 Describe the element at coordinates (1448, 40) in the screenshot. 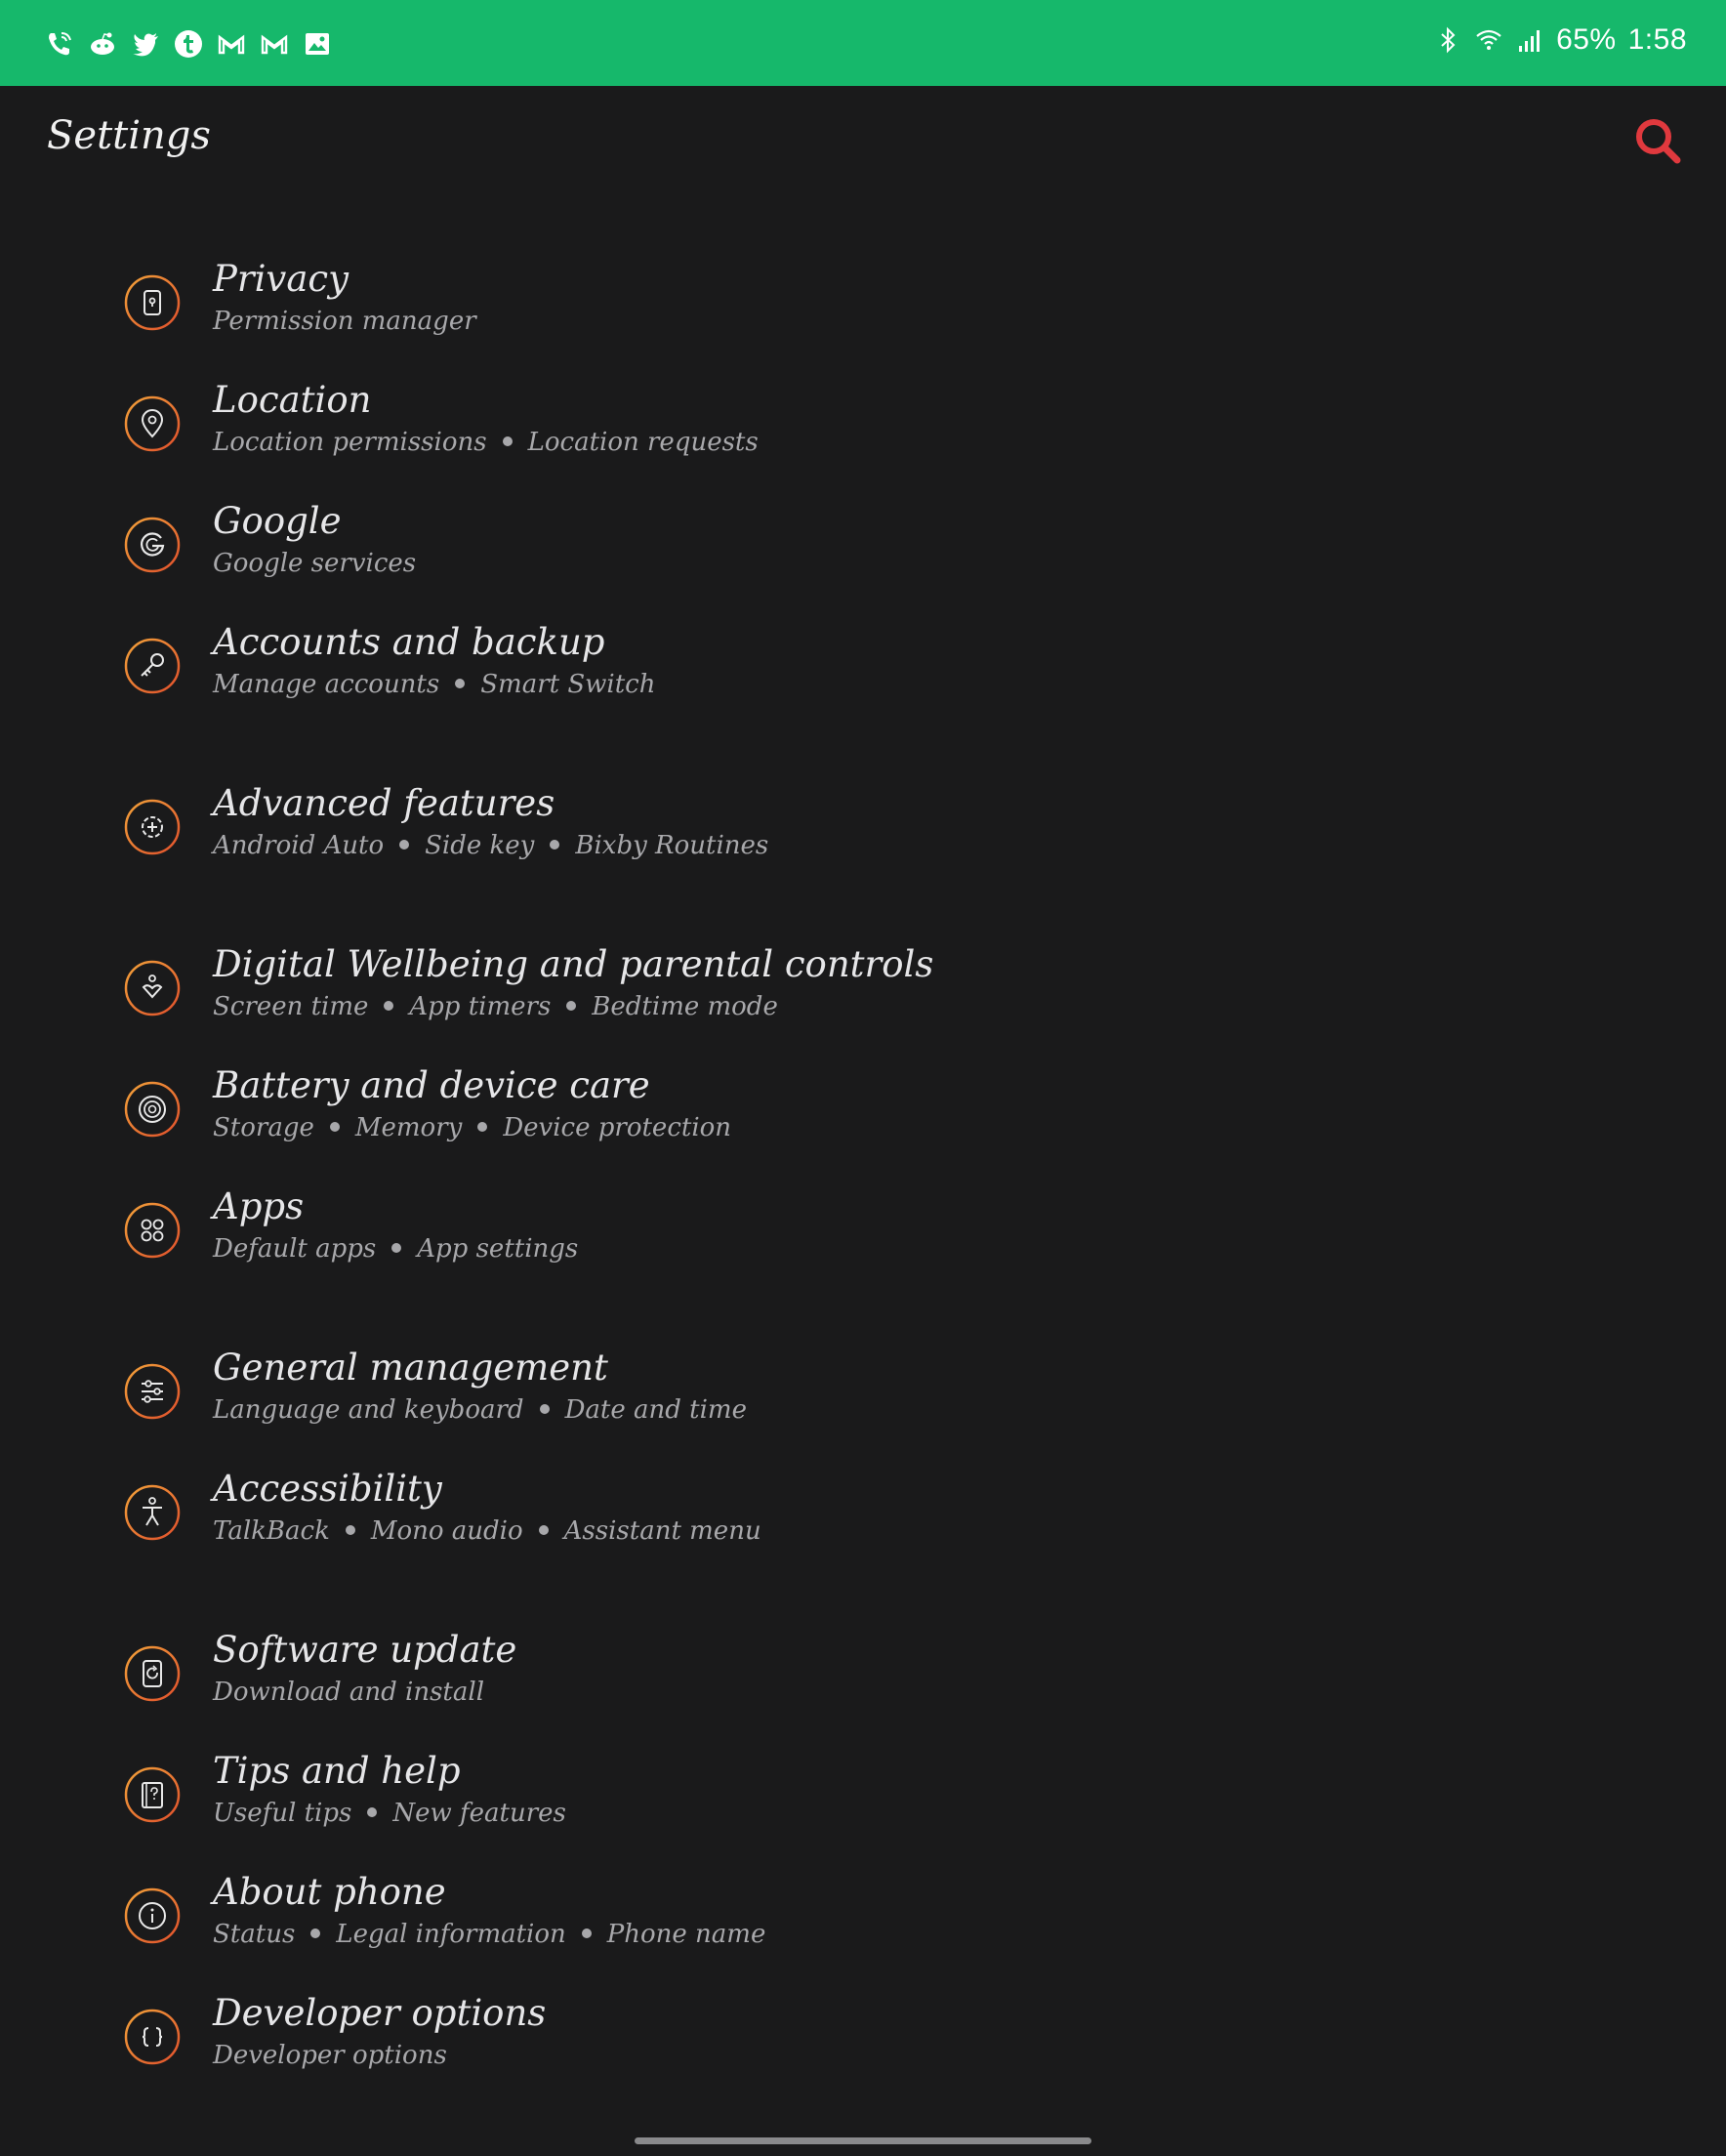

I see `bluetooth-icon` at that location.